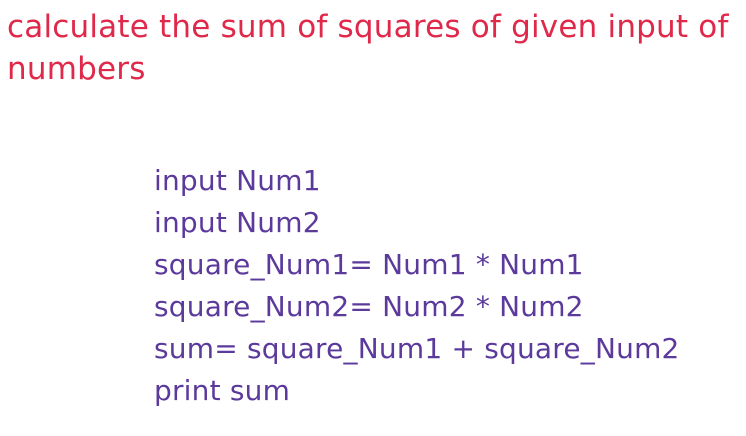 This screenshot has width=746, height=436. What do you see at coordinates (237, 222) in the screenshot?
I see `pseudocode-line-input-num2: input Num2` at bounding box center [237, 222].